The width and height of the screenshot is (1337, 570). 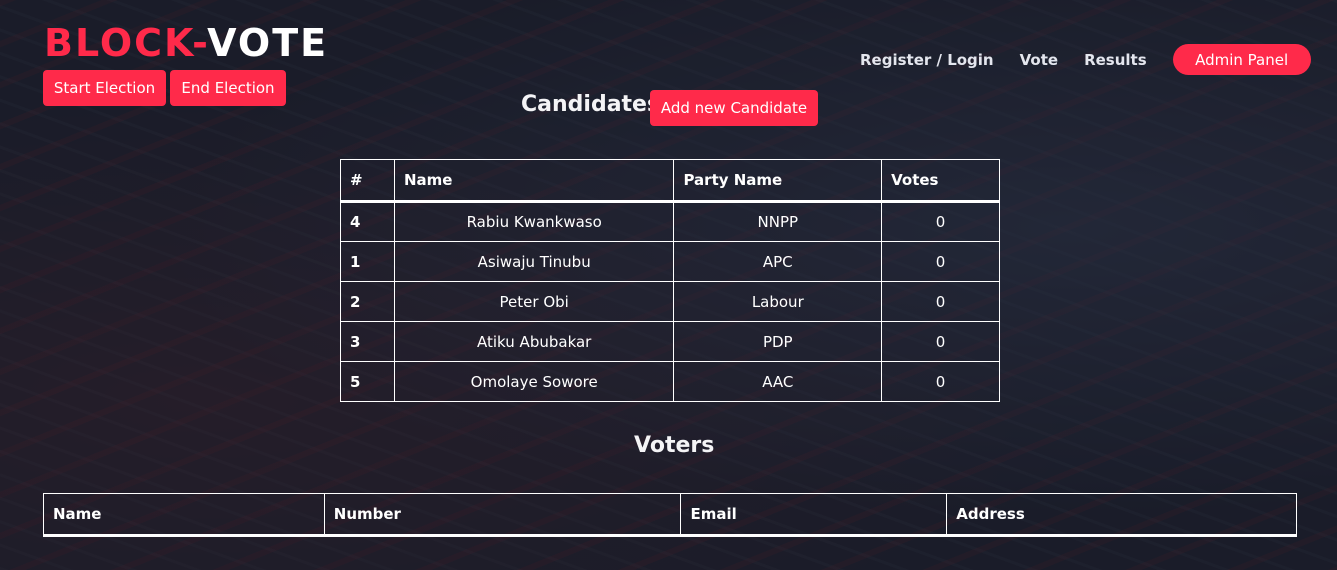 What do you see at coordinates (778, 221) in the screenshot?
I see `candidate-party: NNPP` at bounding box center [778, 221].